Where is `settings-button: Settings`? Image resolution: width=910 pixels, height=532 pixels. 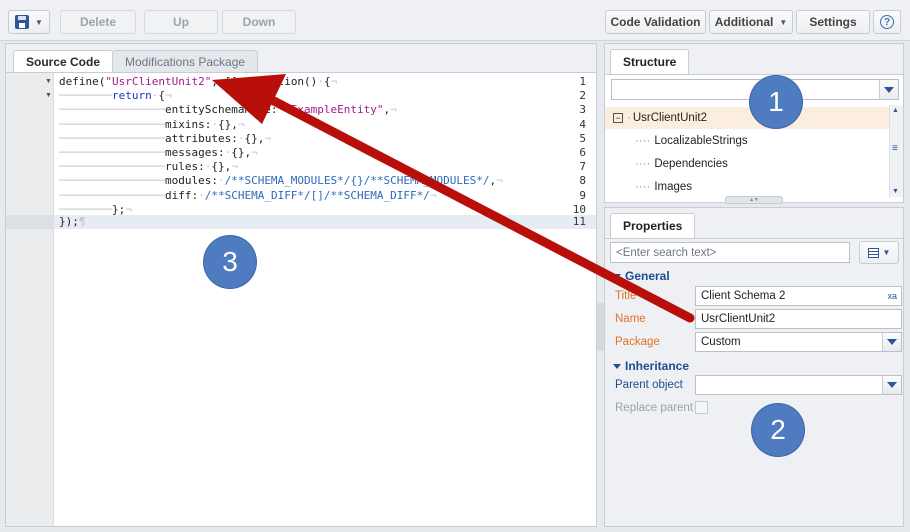 settings-button: Settings is located at coordinates (833, 22).